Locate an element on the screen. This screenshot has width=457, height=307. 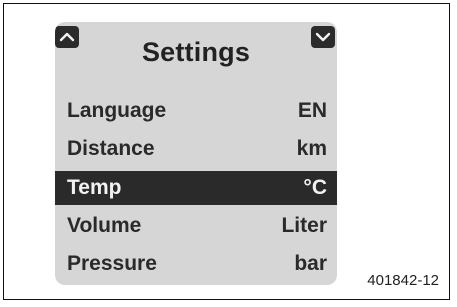
setting-row-temp: Temp °C is located at coordinates (196, 188).